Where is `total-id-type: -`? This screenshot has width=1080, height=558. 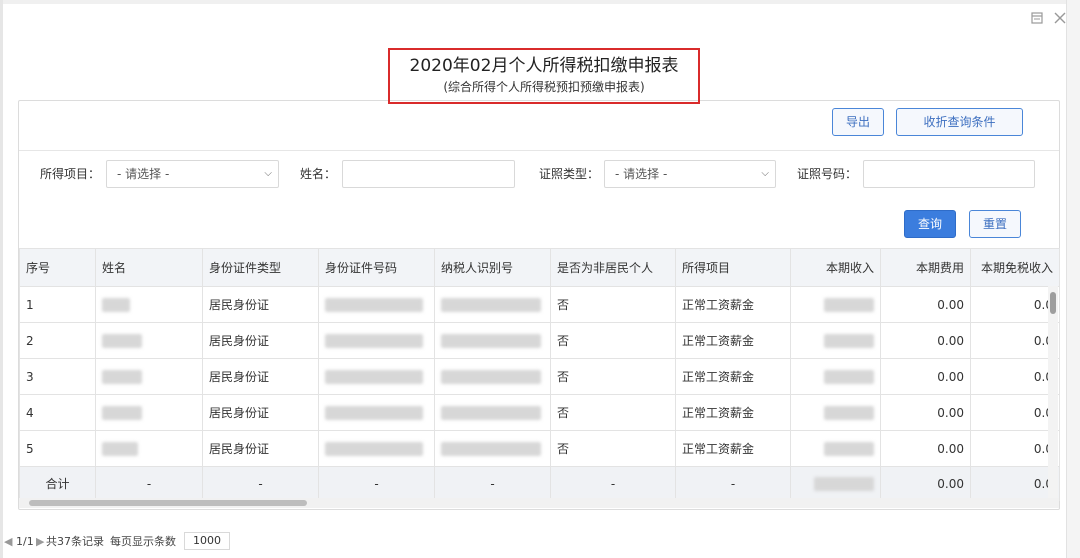 total-id-type: - is located at coordinates (260, 483).